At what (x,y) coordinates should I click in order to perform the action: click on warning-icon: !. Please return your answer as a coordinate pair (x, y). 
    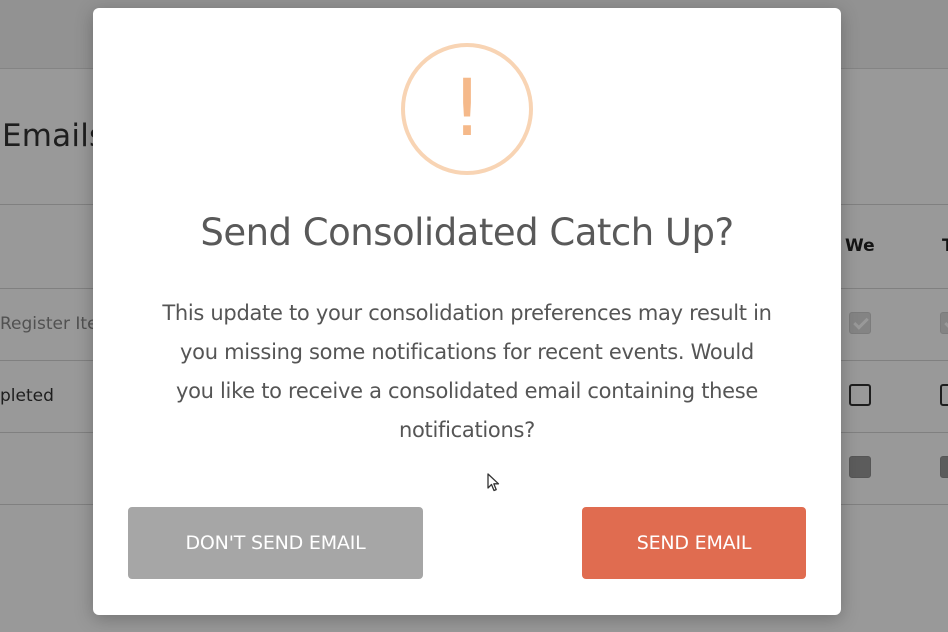
    Looking at the image, I should click on (467, 109).